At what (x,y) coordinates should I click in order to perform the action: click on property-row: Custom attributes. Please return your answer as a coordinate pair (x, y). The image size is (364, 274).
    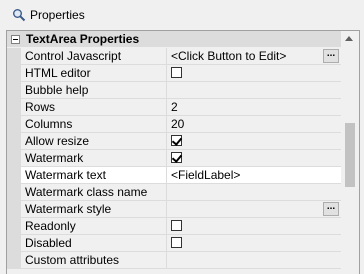
    Looking at the image, I should click on (174, 260).